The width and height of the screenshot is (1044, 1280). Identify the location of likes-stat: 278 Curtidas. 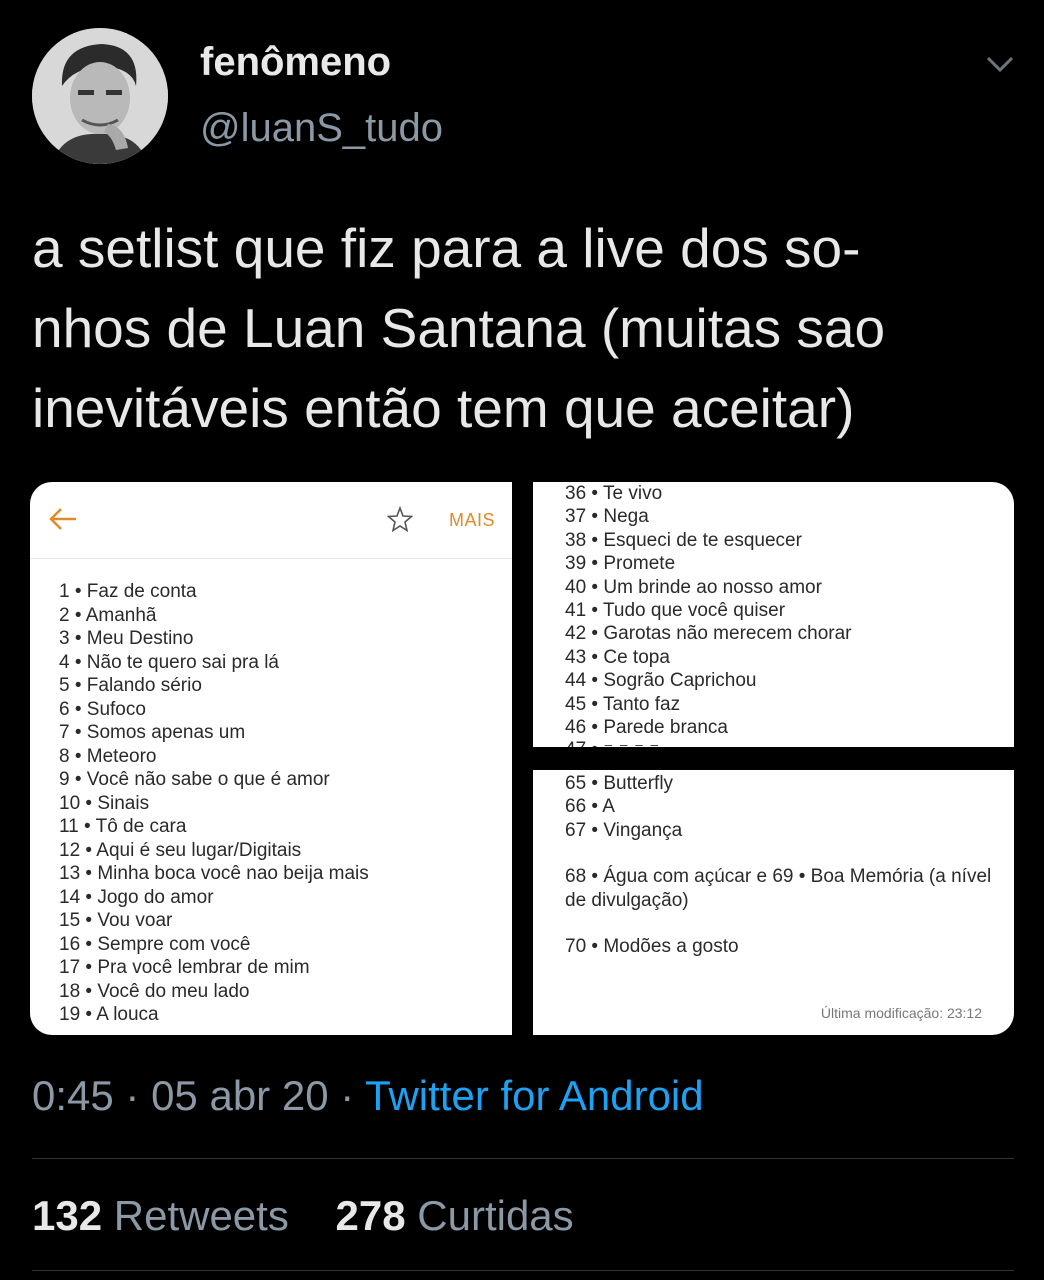
(455, 1215).